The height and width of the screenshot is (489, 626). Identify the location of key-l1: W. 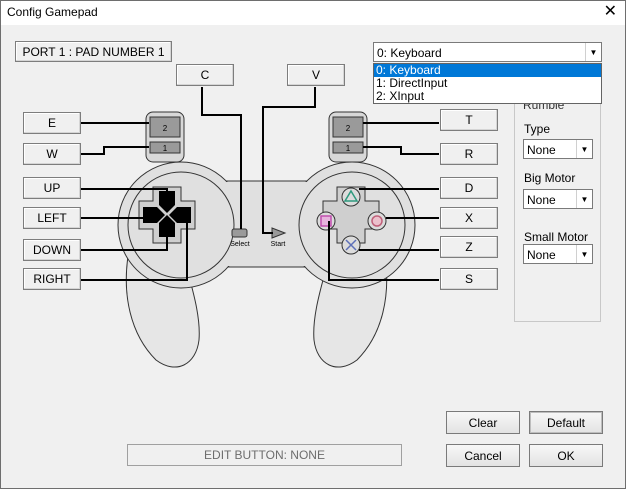
(52, 154).